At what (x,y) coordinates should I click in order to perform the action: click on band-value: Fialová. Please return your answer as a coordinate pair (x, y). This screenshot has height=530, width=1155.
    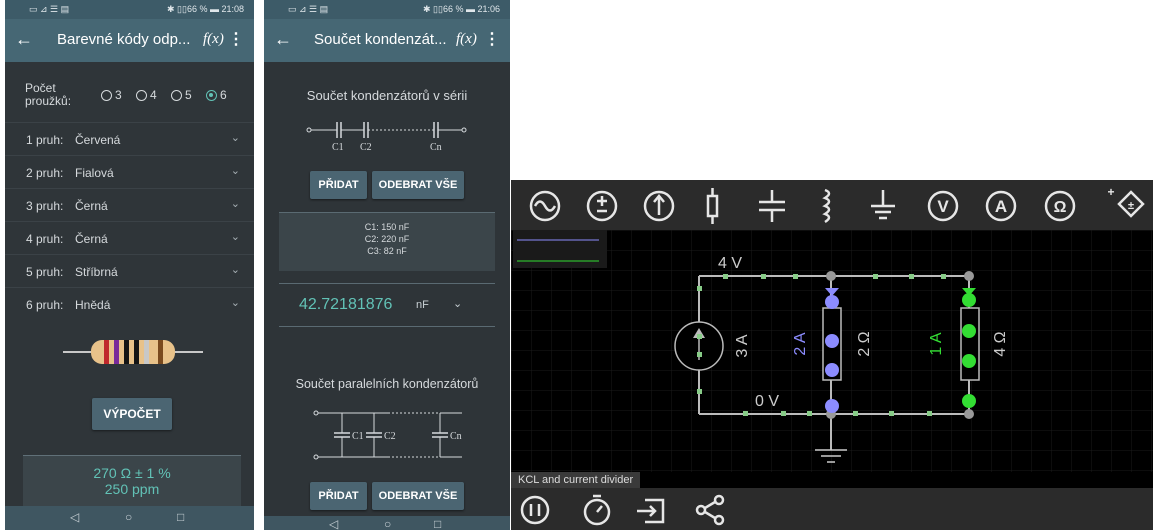
    Looking at the image, I should click on (94, 173).